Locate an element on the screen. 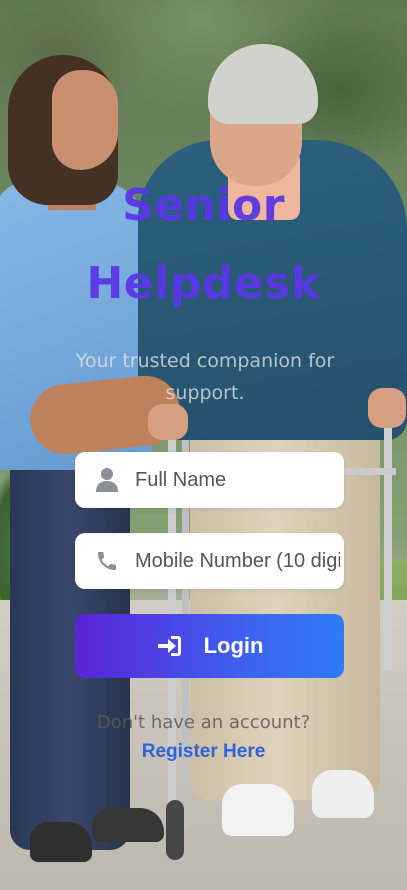 Image resolution: width=407 pixels, height=890 pixels. login-button-label: Login is located at coordinates (233, 645).